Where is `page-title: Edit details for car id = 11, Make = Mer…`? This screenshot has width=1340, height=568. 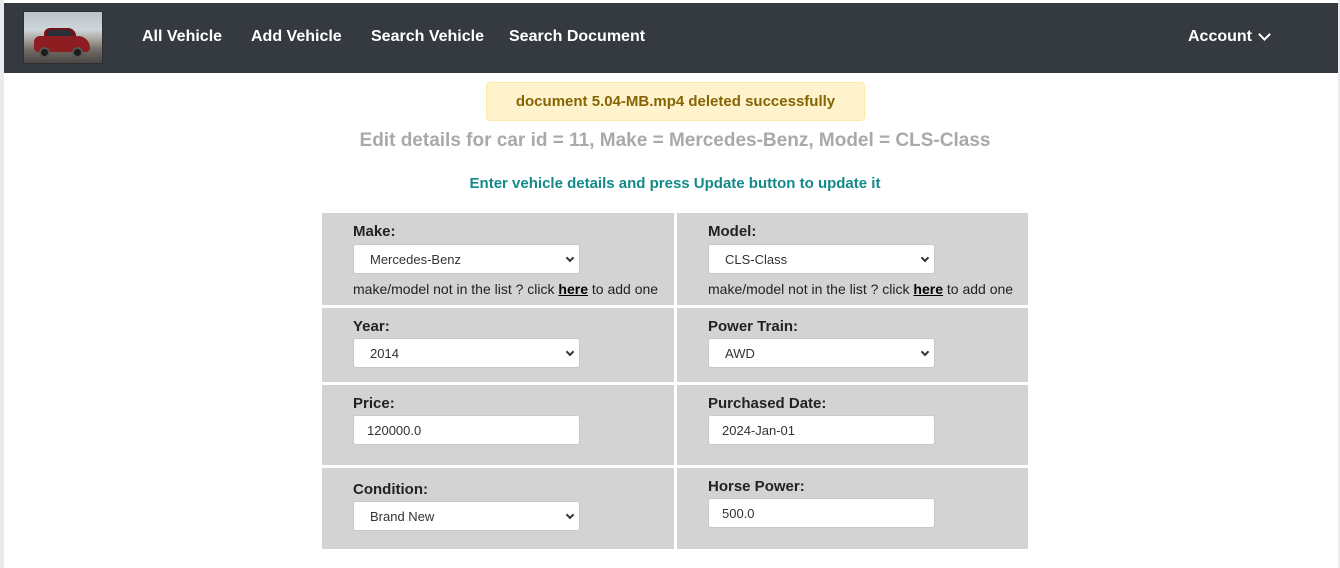 page-title: Edit details for car id = 11, Make = Mer… is located at coordinates (675, 140).